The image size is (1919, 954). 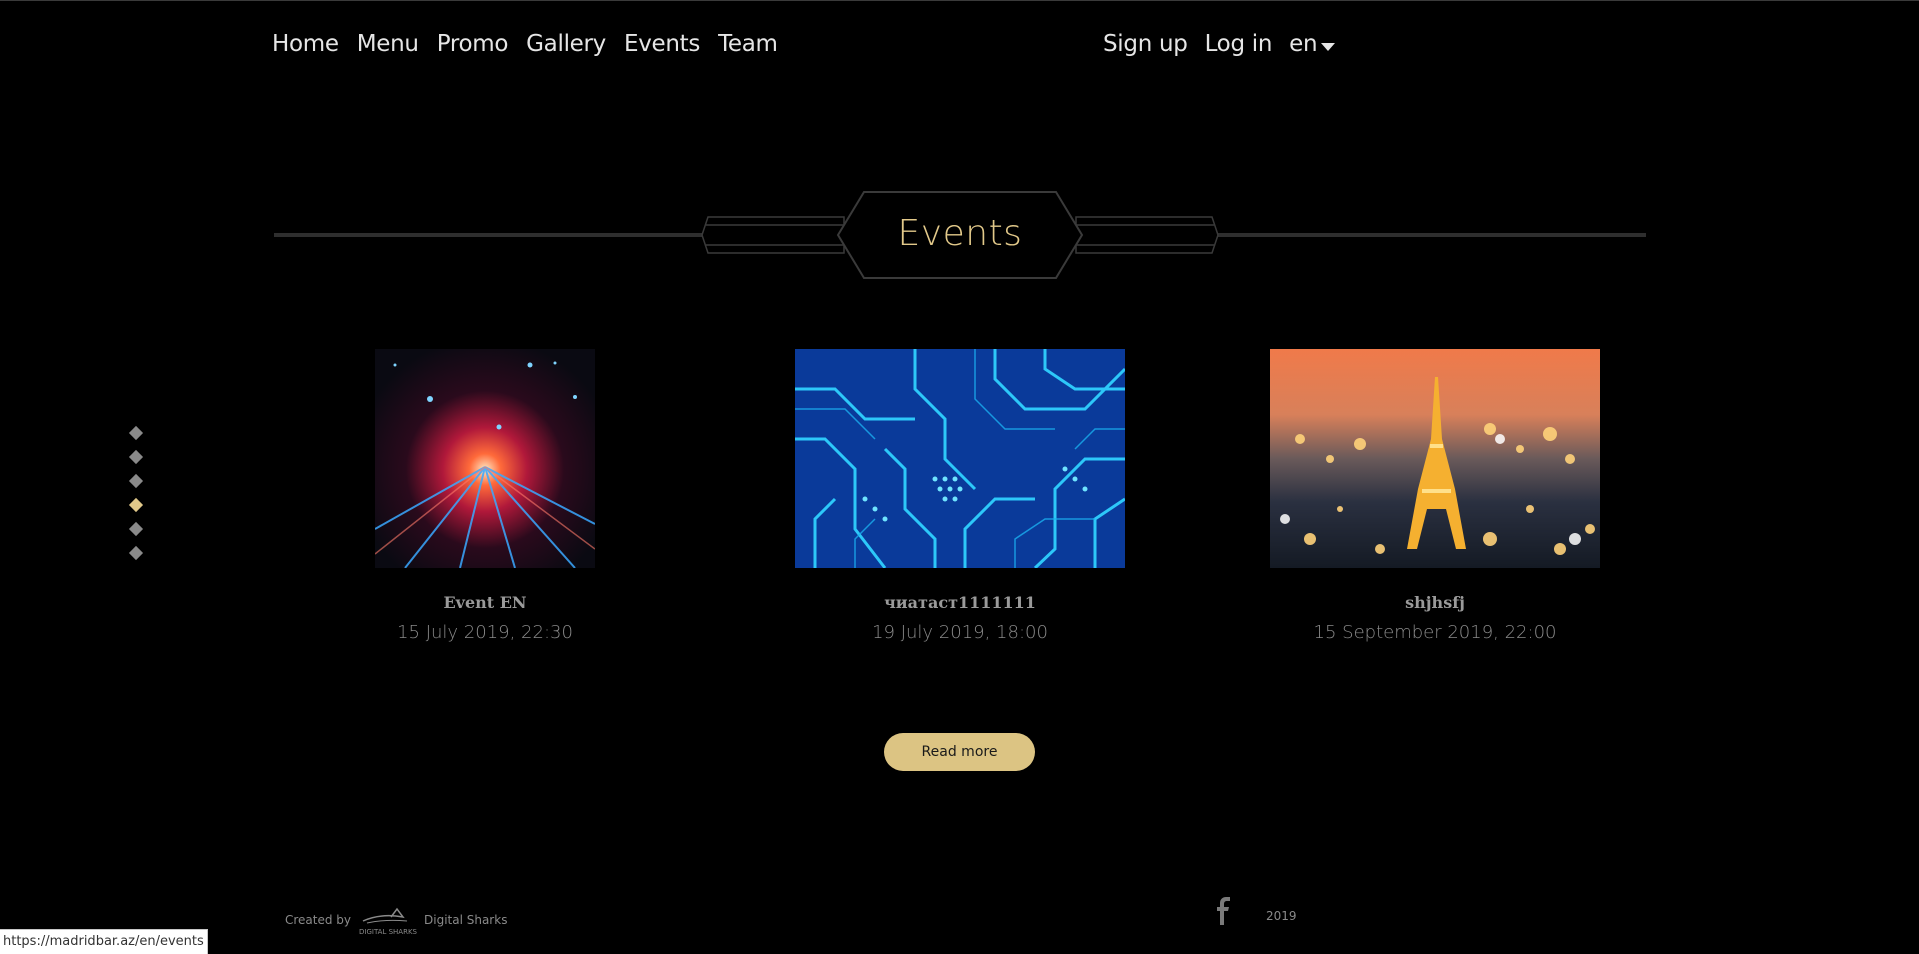 What do you see at coordinates (525, 44) in the screenshot?
I see `main-nav: Home Menu Promo Gallery Events Team` at bounding box center [525, 44].